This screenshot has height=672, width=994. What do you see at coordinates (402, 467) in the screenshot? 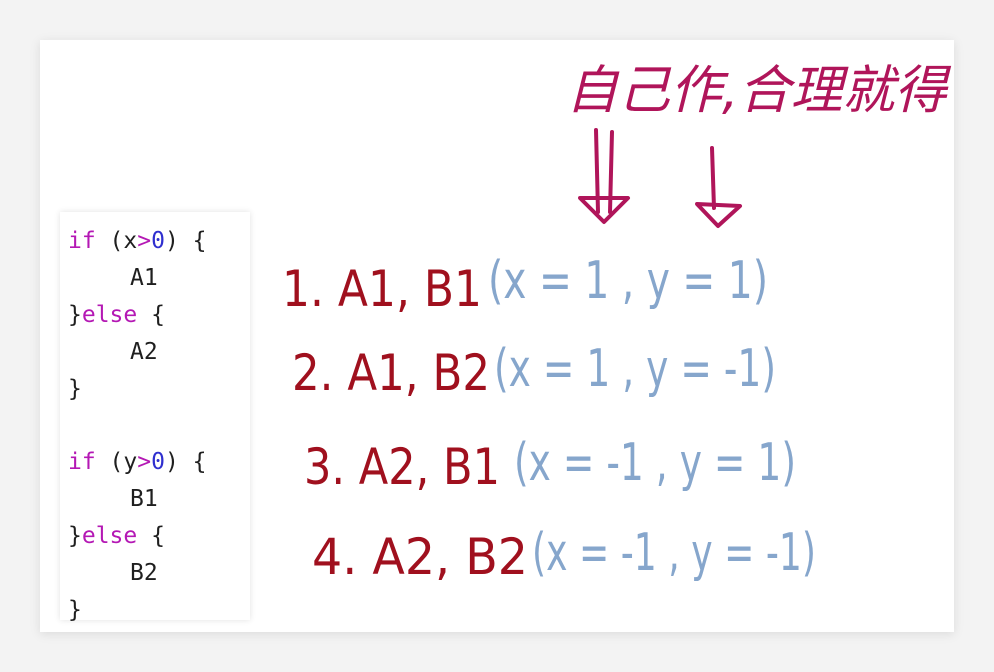
I see `combo-label: 3. A2, B1` at bounding box center [402, 467].